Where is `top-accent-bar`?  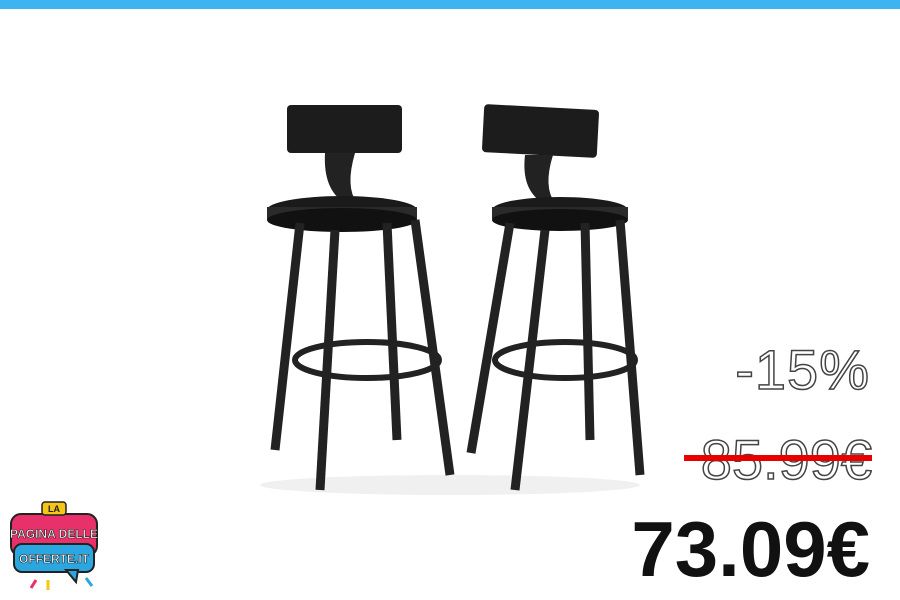 top-accent-bar is located at coordinates (450, 4).